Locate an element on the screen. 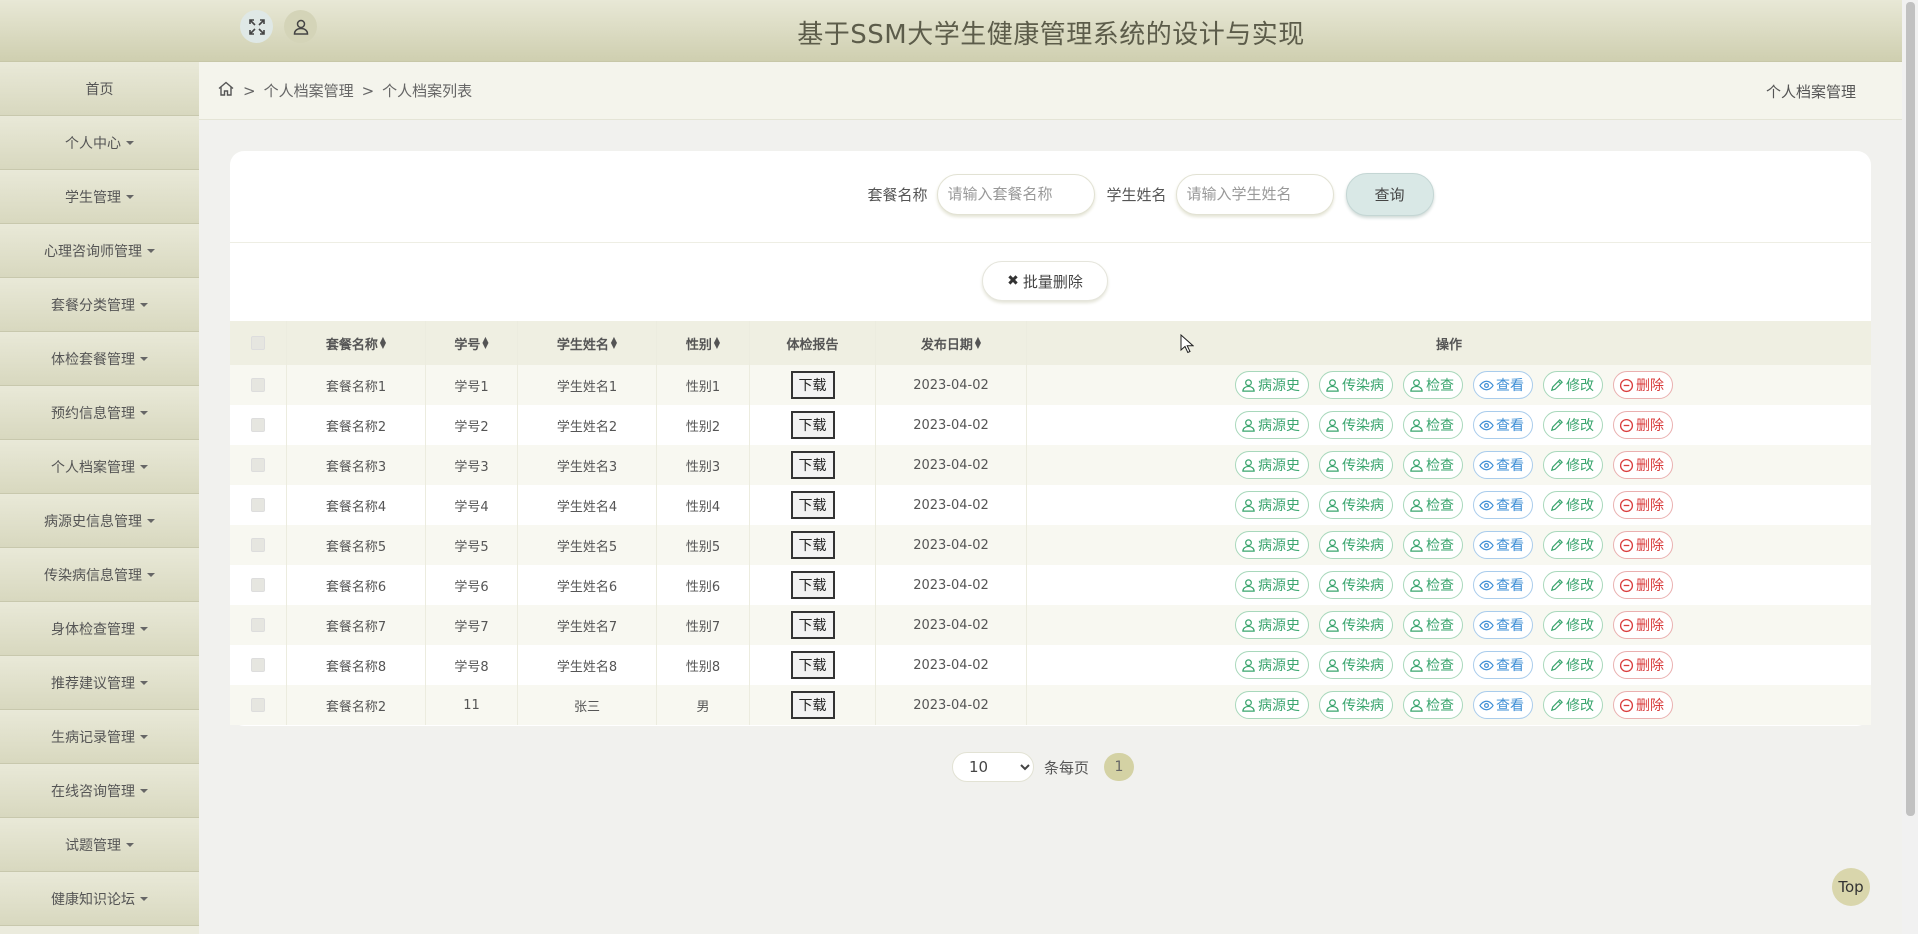  sidebar-item: 个人中心 is located at coordinates (99, 143).